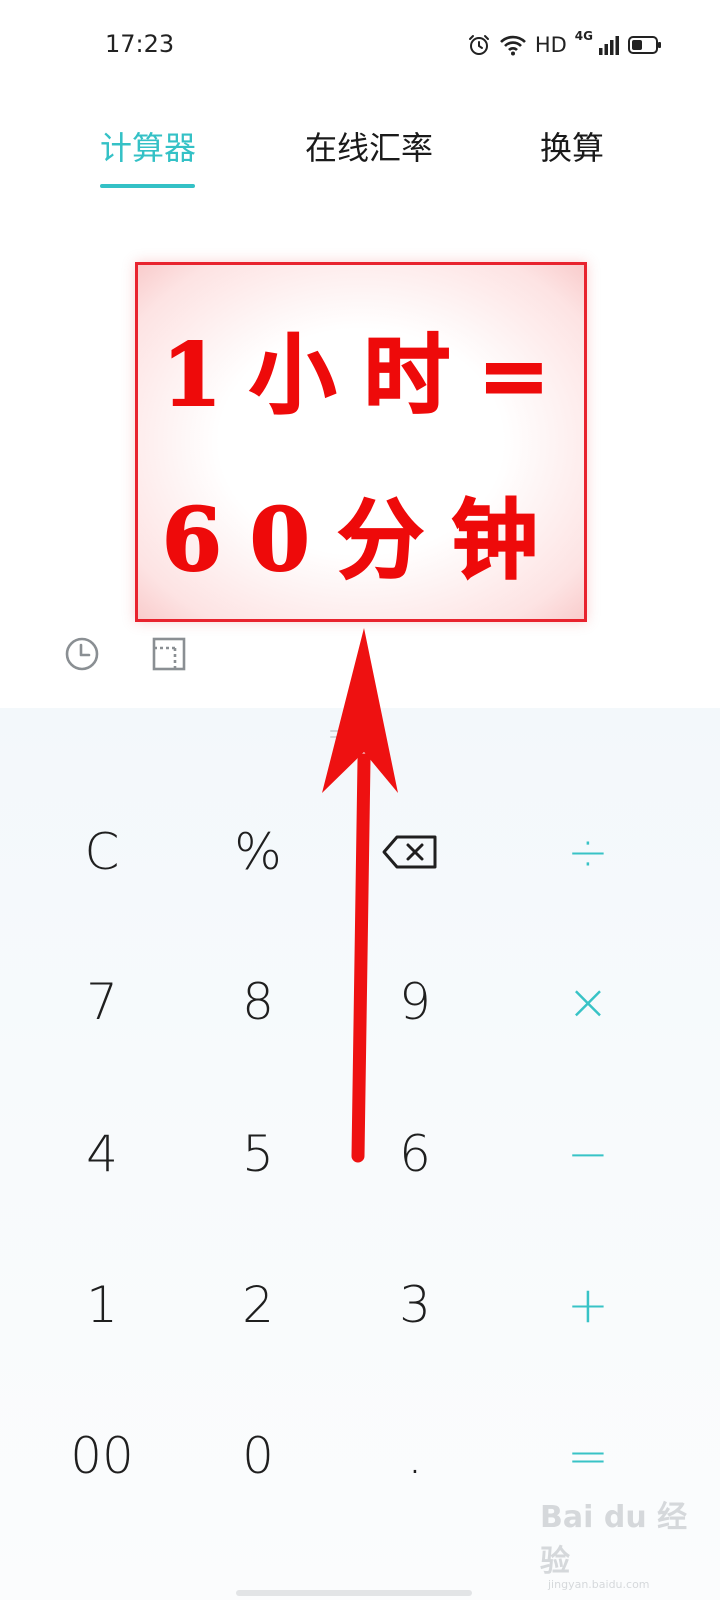  I want to click on key-6: 6, so click(415, 1154).